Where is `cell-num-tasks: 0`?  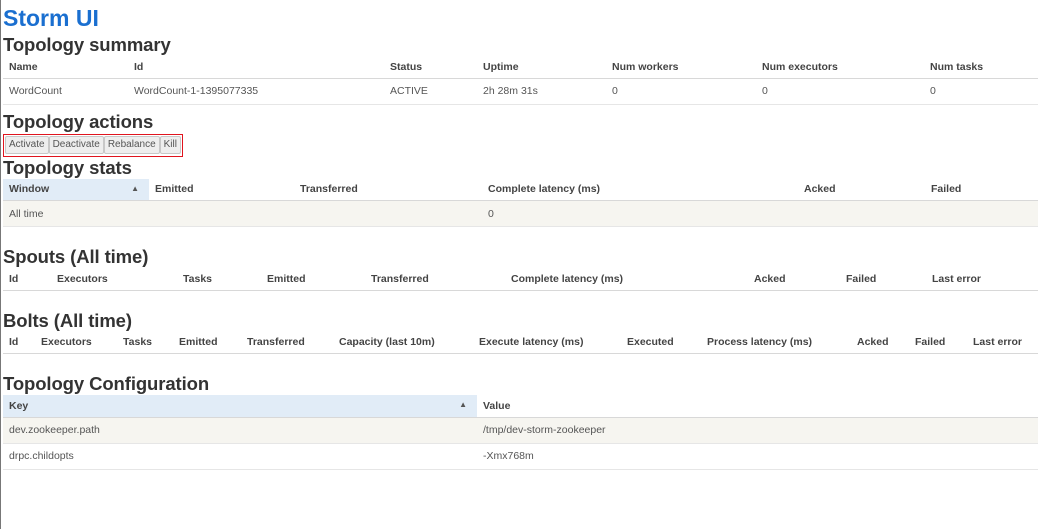 cell-num-tasks: 0 is located at coordinates (981, 91).